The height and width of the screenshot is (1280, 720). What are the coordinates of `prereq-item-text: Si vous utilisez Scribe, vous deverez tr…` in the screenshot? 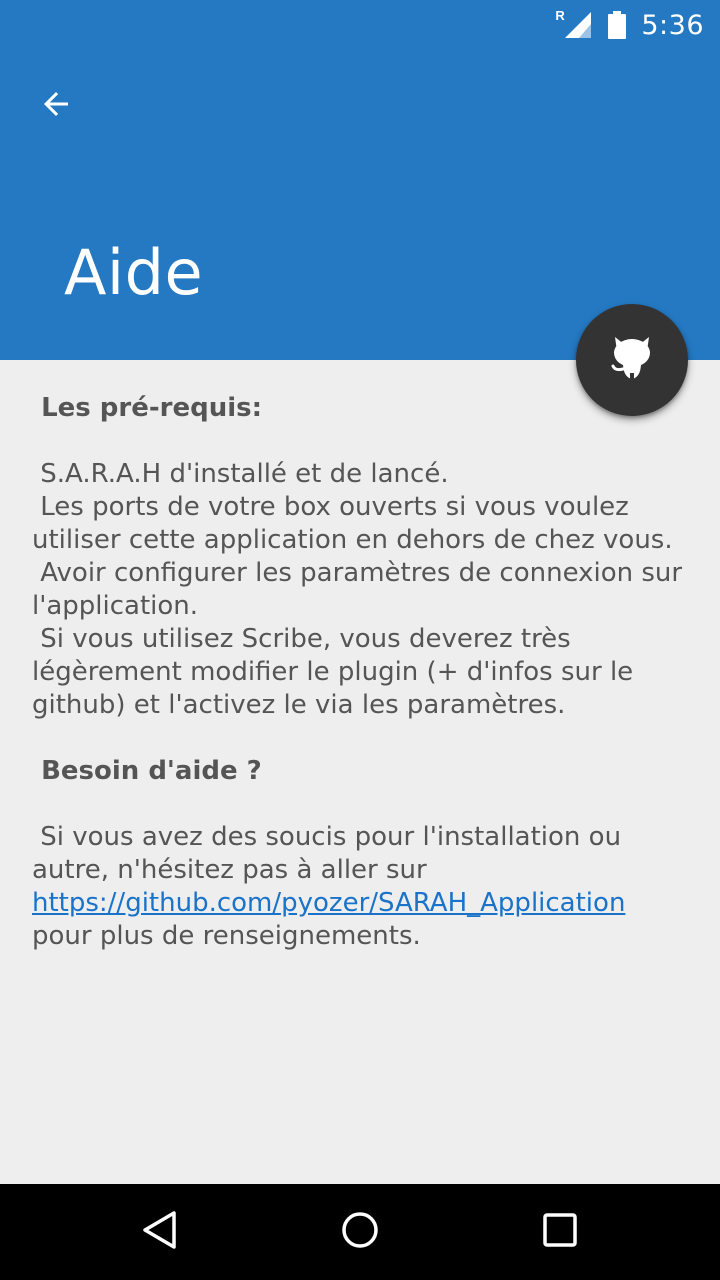 It's located at (337, 672).